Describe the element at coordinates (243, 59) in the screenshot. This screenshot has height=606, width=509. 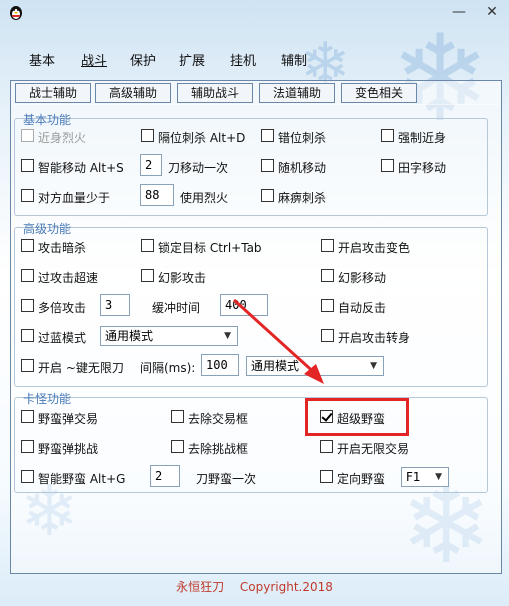
I see `tab-afk: 挂机` at that location.